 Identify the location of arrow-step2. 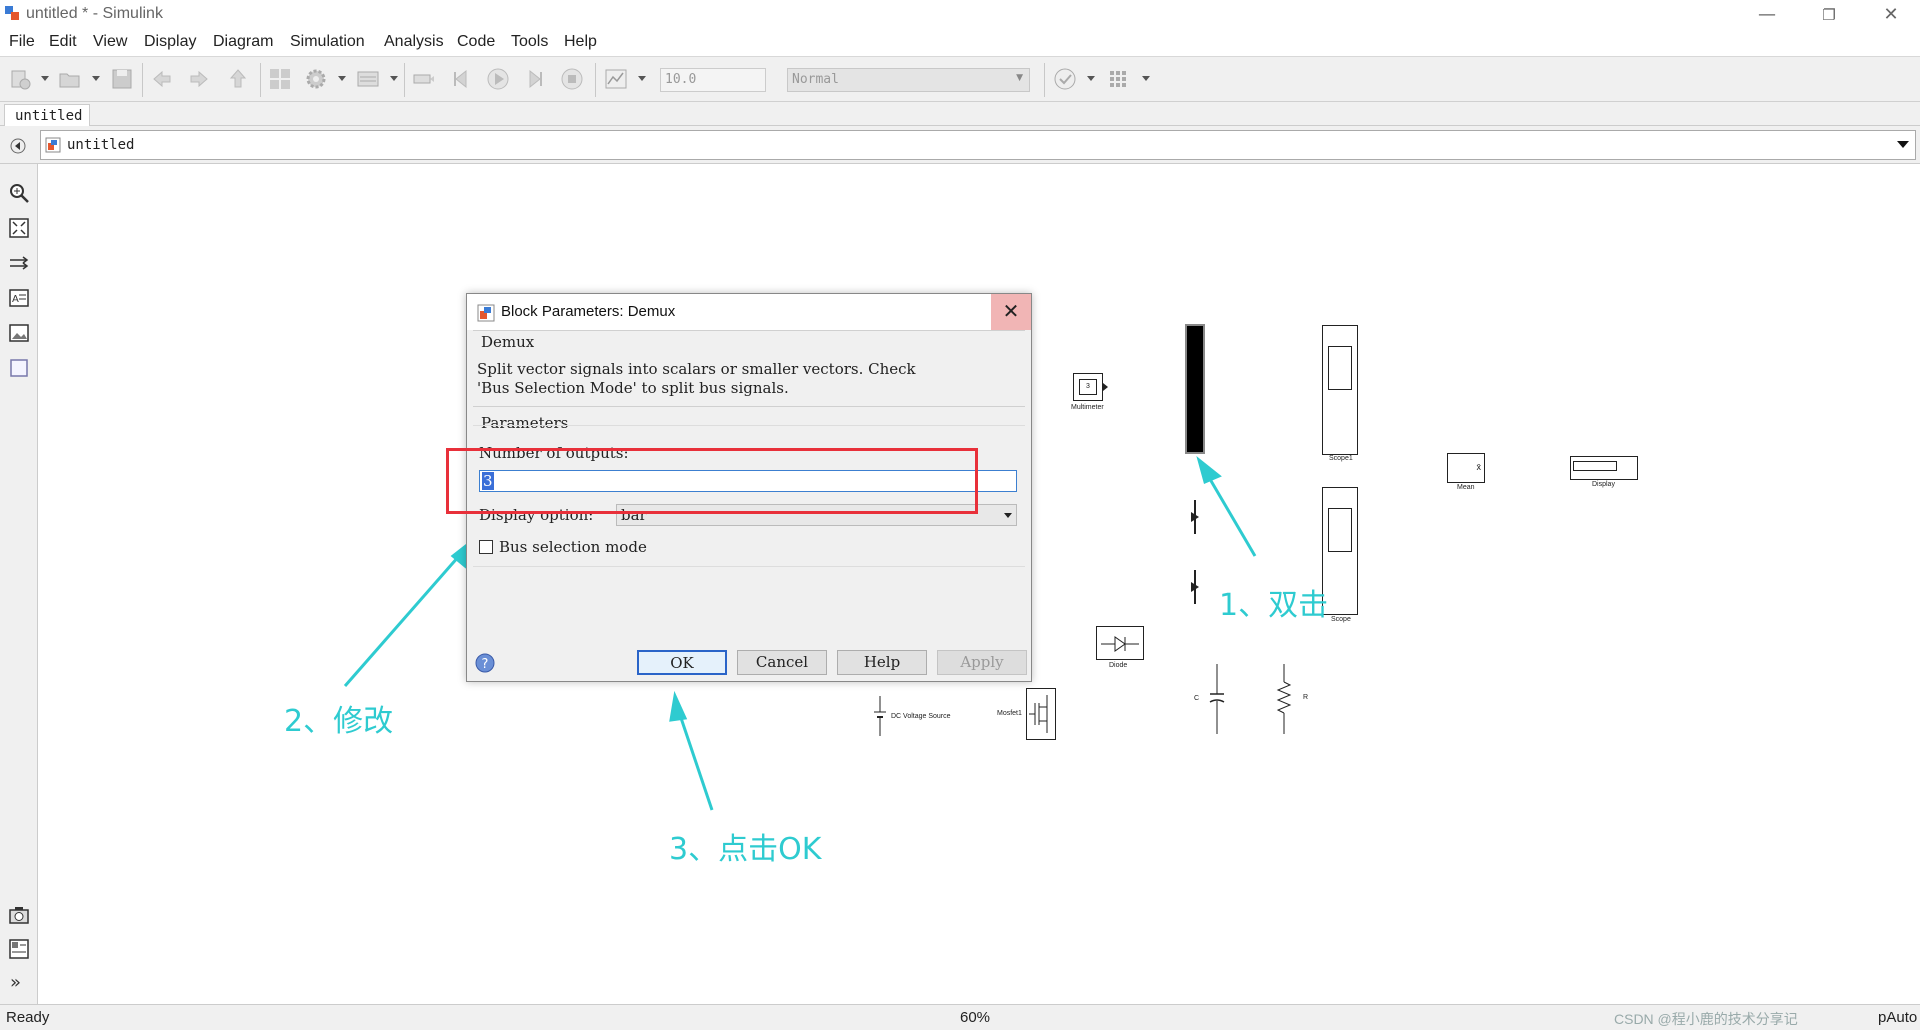
(402, 621).